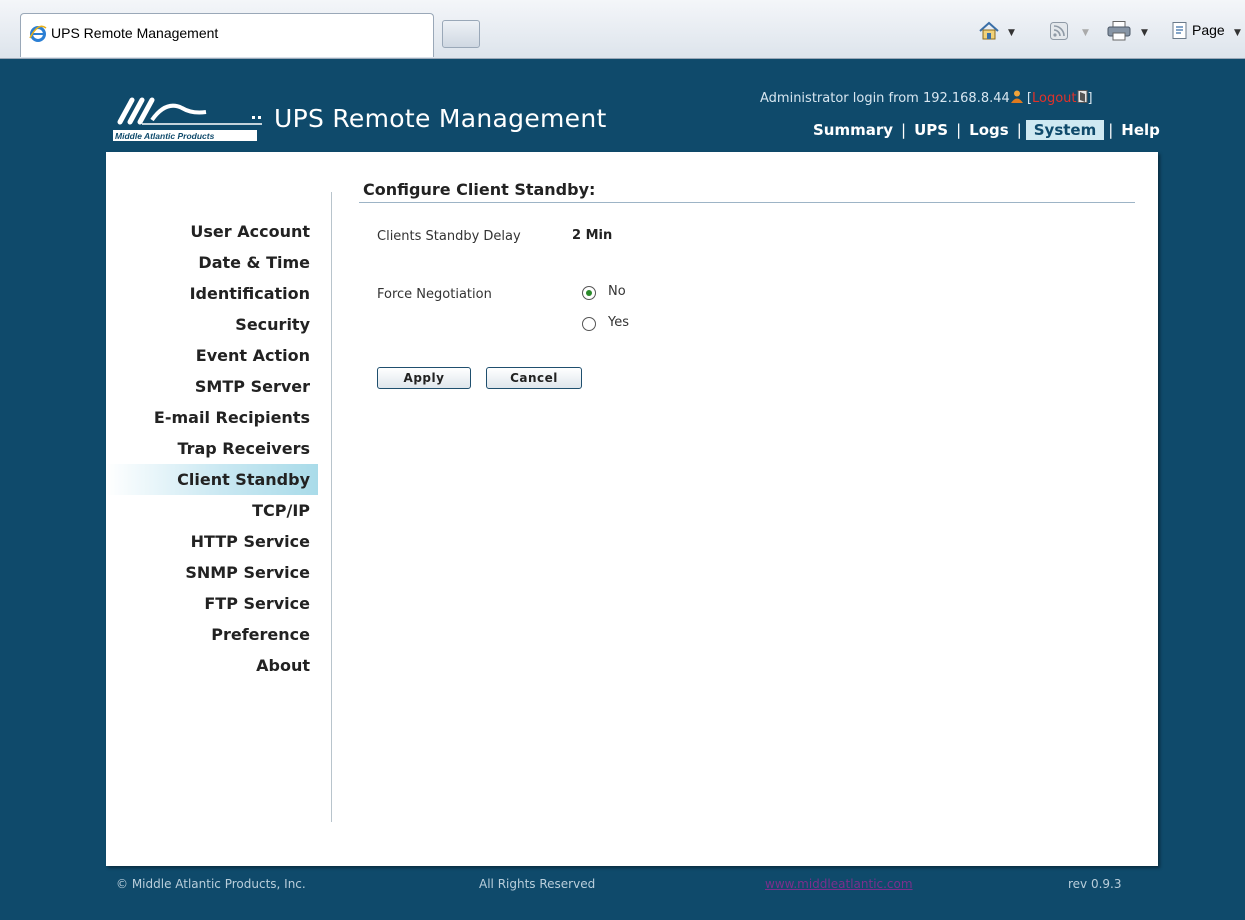 The image size is (1245, 920). Describe the element at coordinates (592, 235) in the screenshot. I see `standby-delay-value: 2 Min` at that location.